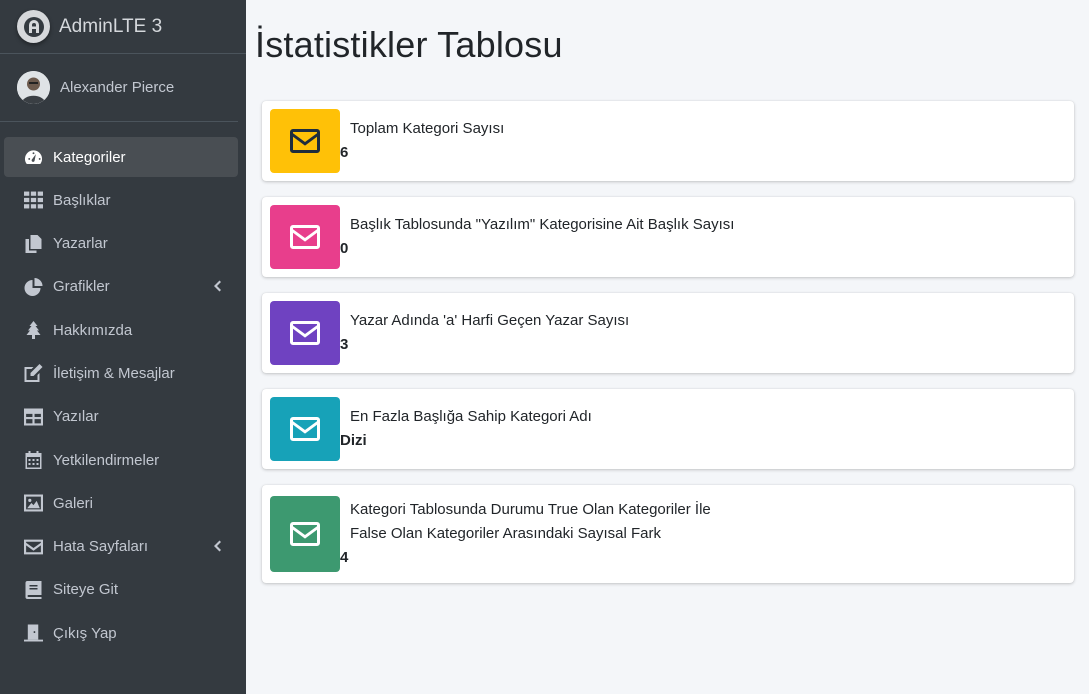  I want to click on brand-title: AdminLTE 3, so click(111, 26).